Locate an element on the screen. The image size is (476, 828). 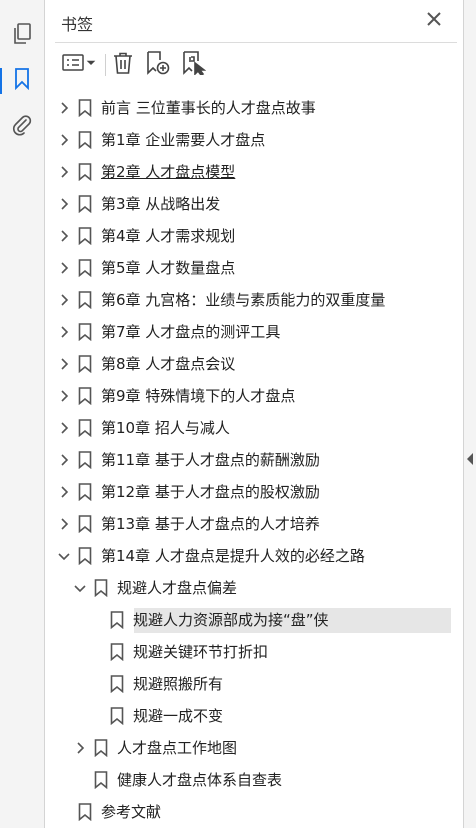
bookmark-row: 健康人才盘点体系自查表 is located at coordinates (254, 780).